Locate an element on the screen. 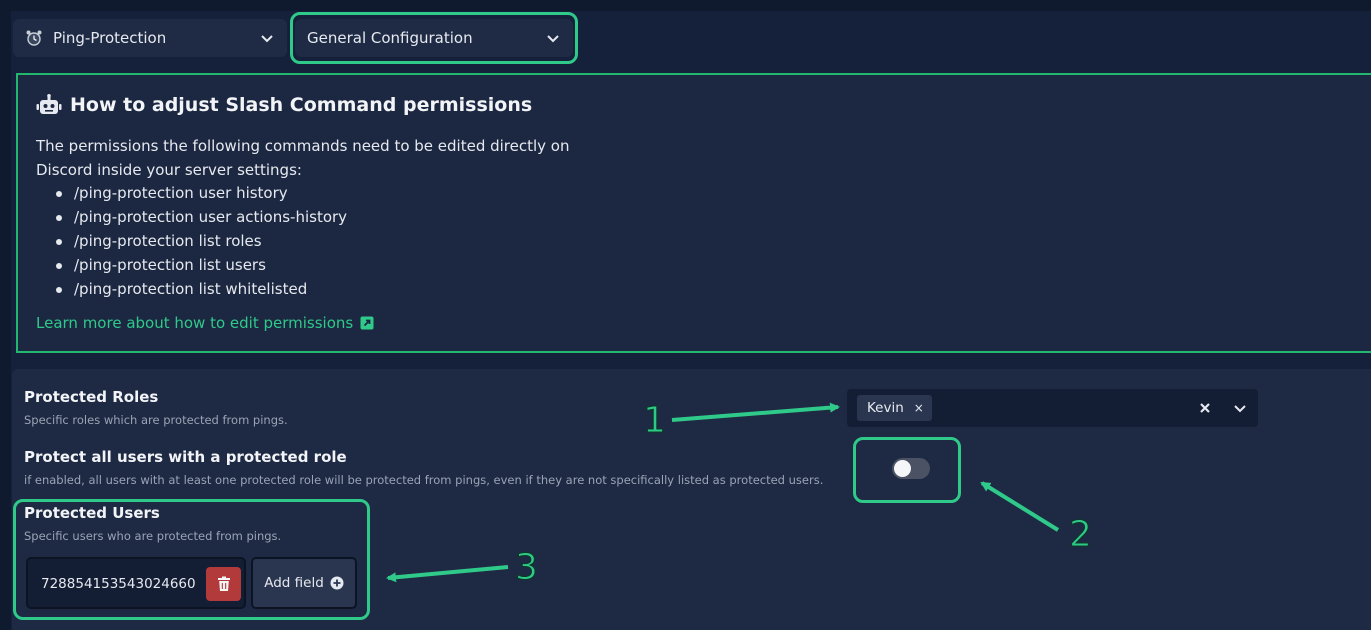 This screenshot has height=630, width=1371. list-item: /ping-protection list users is located at coordinates (201, 265).